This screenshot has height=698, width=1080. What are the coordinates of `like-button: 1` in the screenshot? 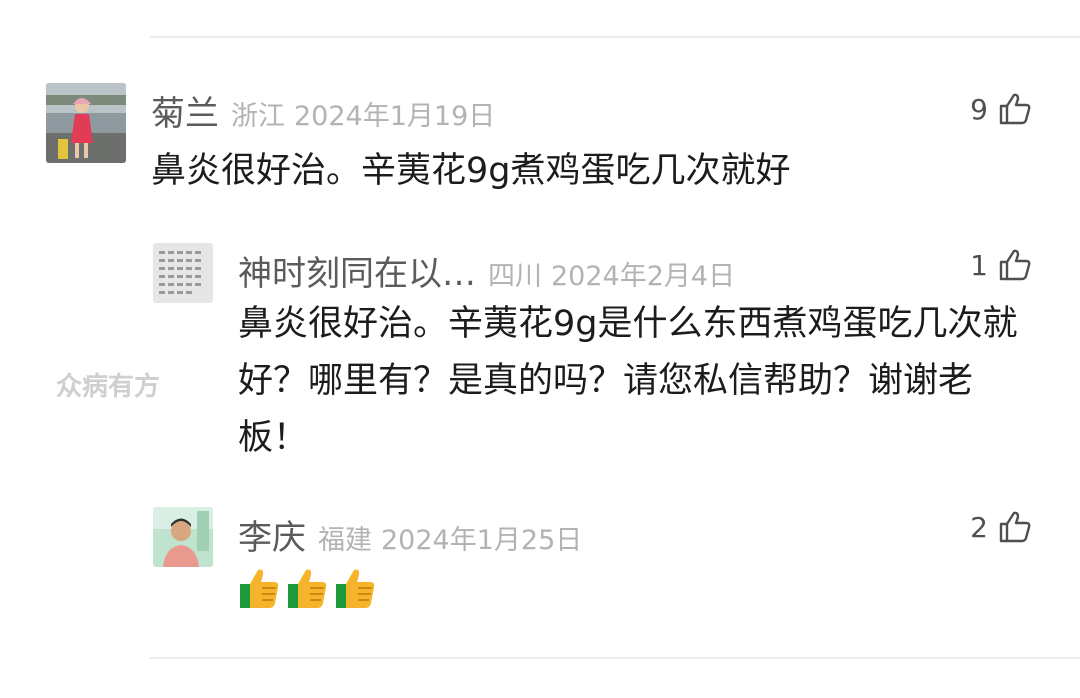 It's located at (1001, 265).